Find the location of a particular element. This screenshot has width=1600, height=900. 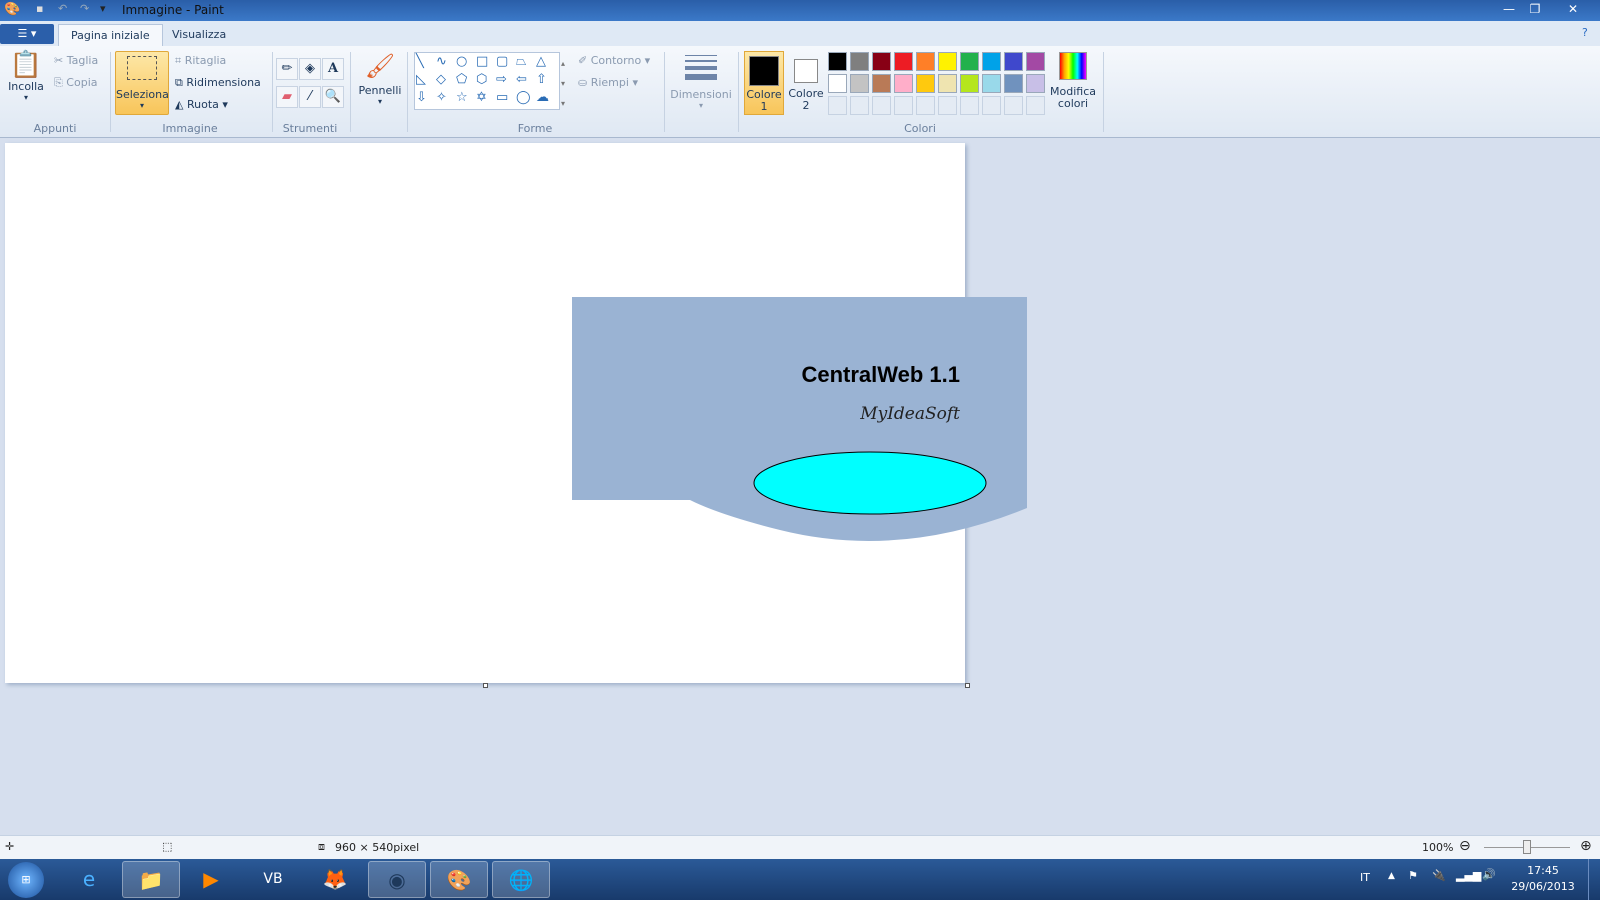

canvas-subtitle-text: MyIdeaSoft is located at coordinates (910, 414).